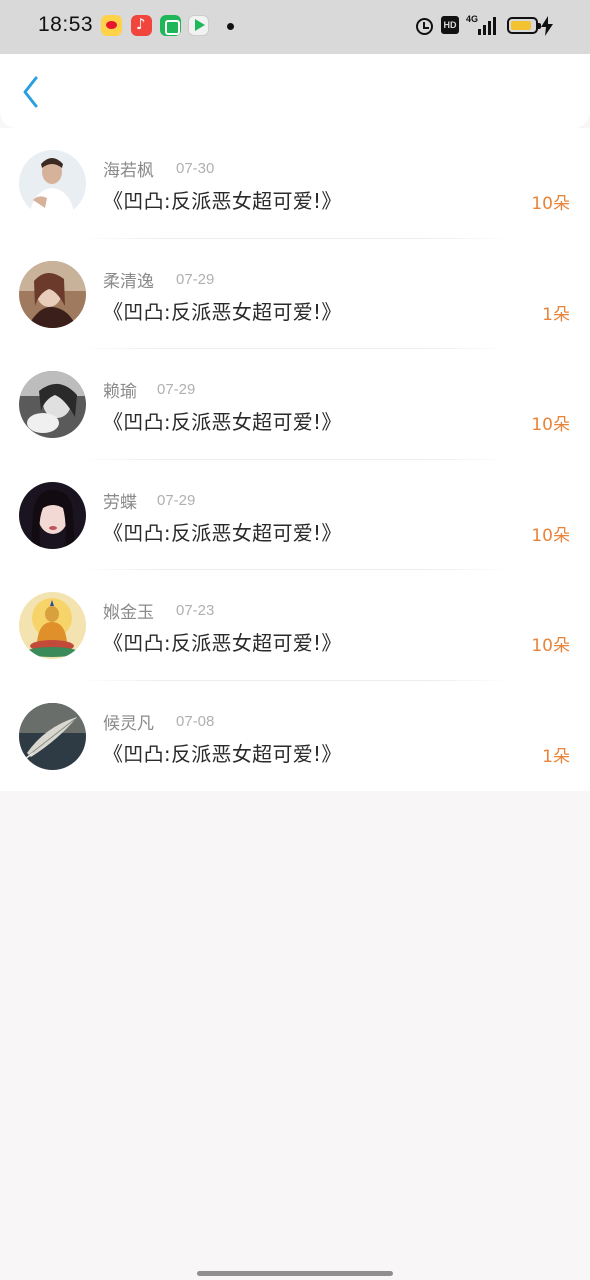  Describe the element at coordinates (111, 25) in the screenshot. I see `weibo-app-icon` at that location.